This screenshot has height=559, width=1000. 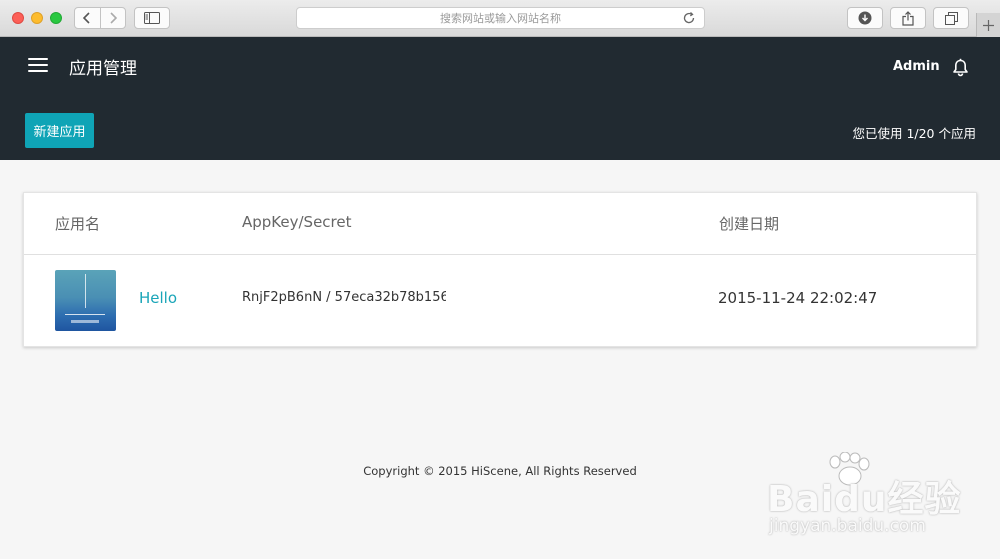 I want to click on downloads-button, so click(x=865, y=18).